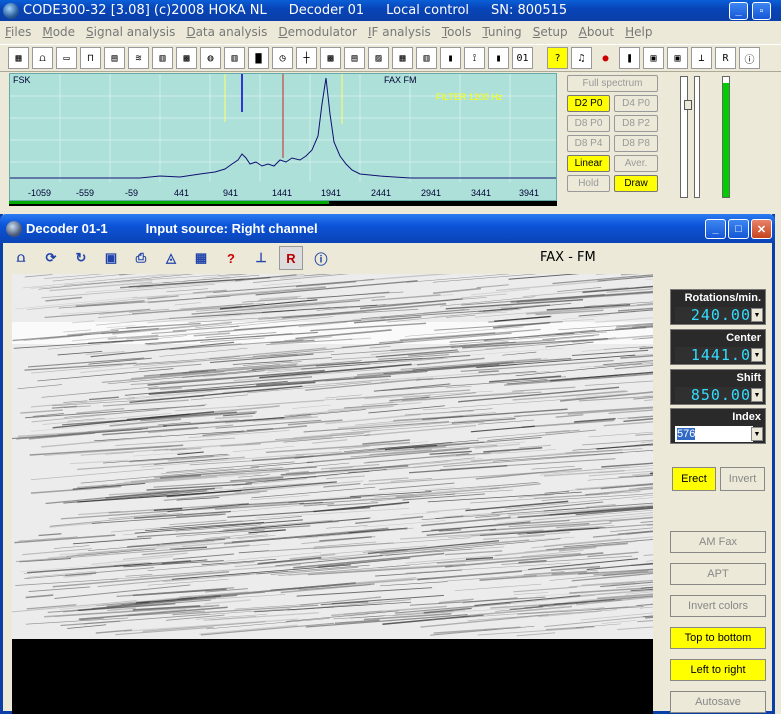  I want to click on index-control: Index 576 ▼, so click(718, 426).